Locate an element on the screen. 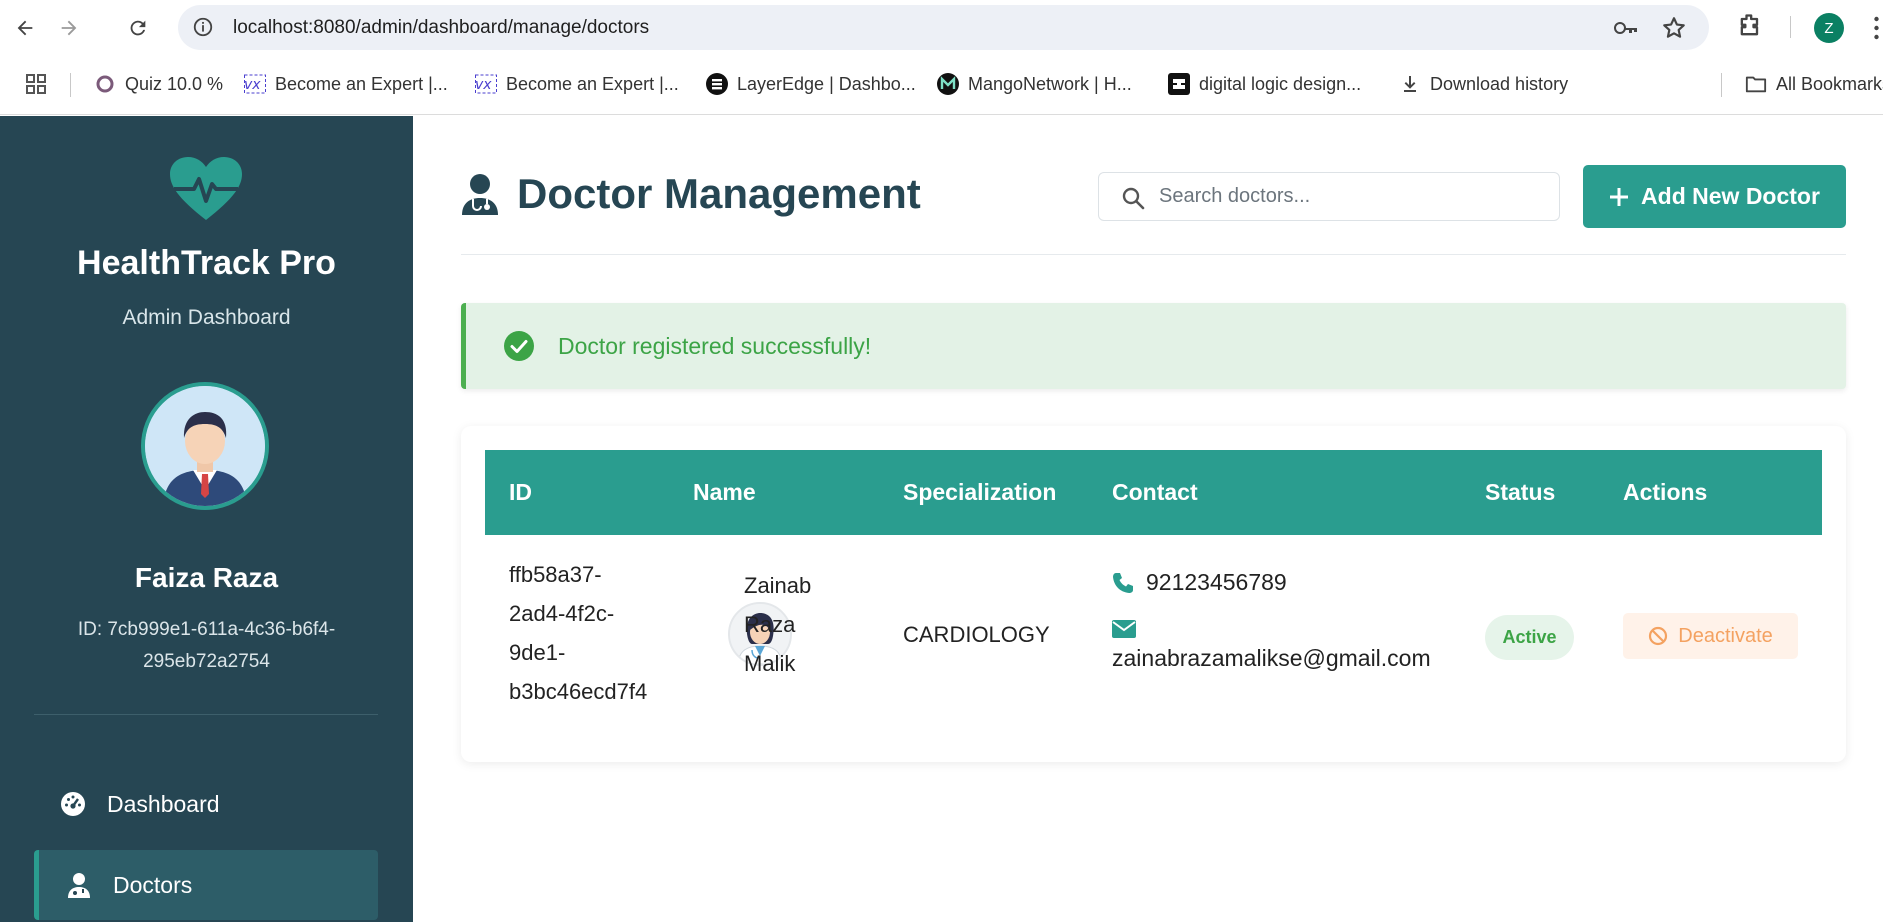 The height and width of the screenshot is (922, 1883). toolbar-divider is located at coordinates (1790, 27).